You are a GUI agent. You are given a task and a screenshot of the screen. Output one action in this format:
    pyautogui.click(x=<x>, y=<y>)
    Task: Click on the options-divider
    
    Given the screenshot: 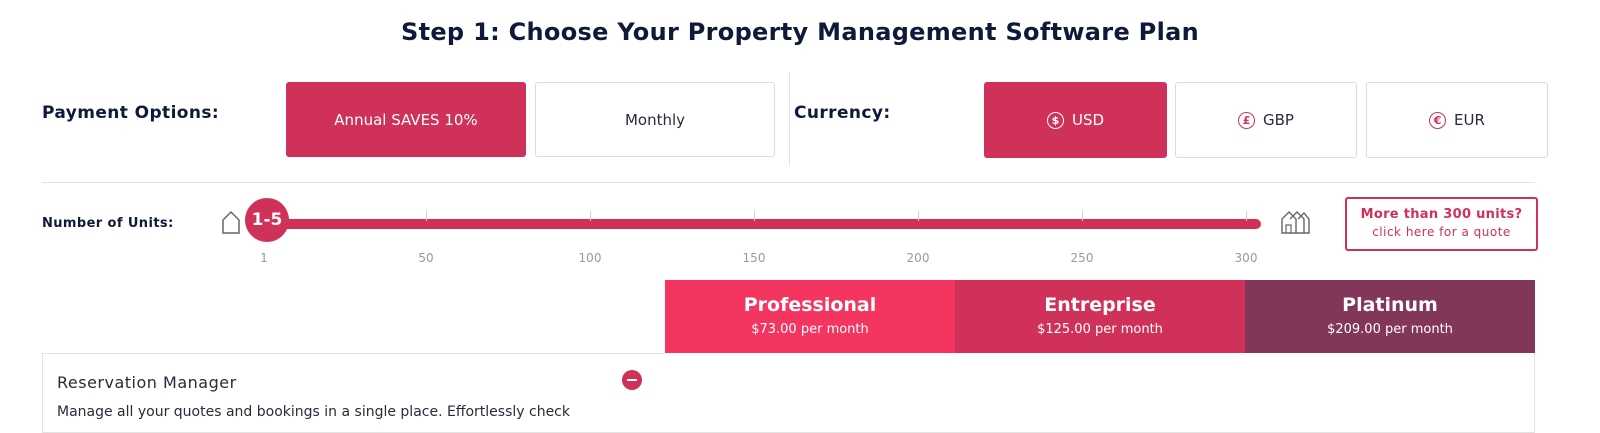 What is the action you would take?
    pyautogui.click(x=789, y=119)
    